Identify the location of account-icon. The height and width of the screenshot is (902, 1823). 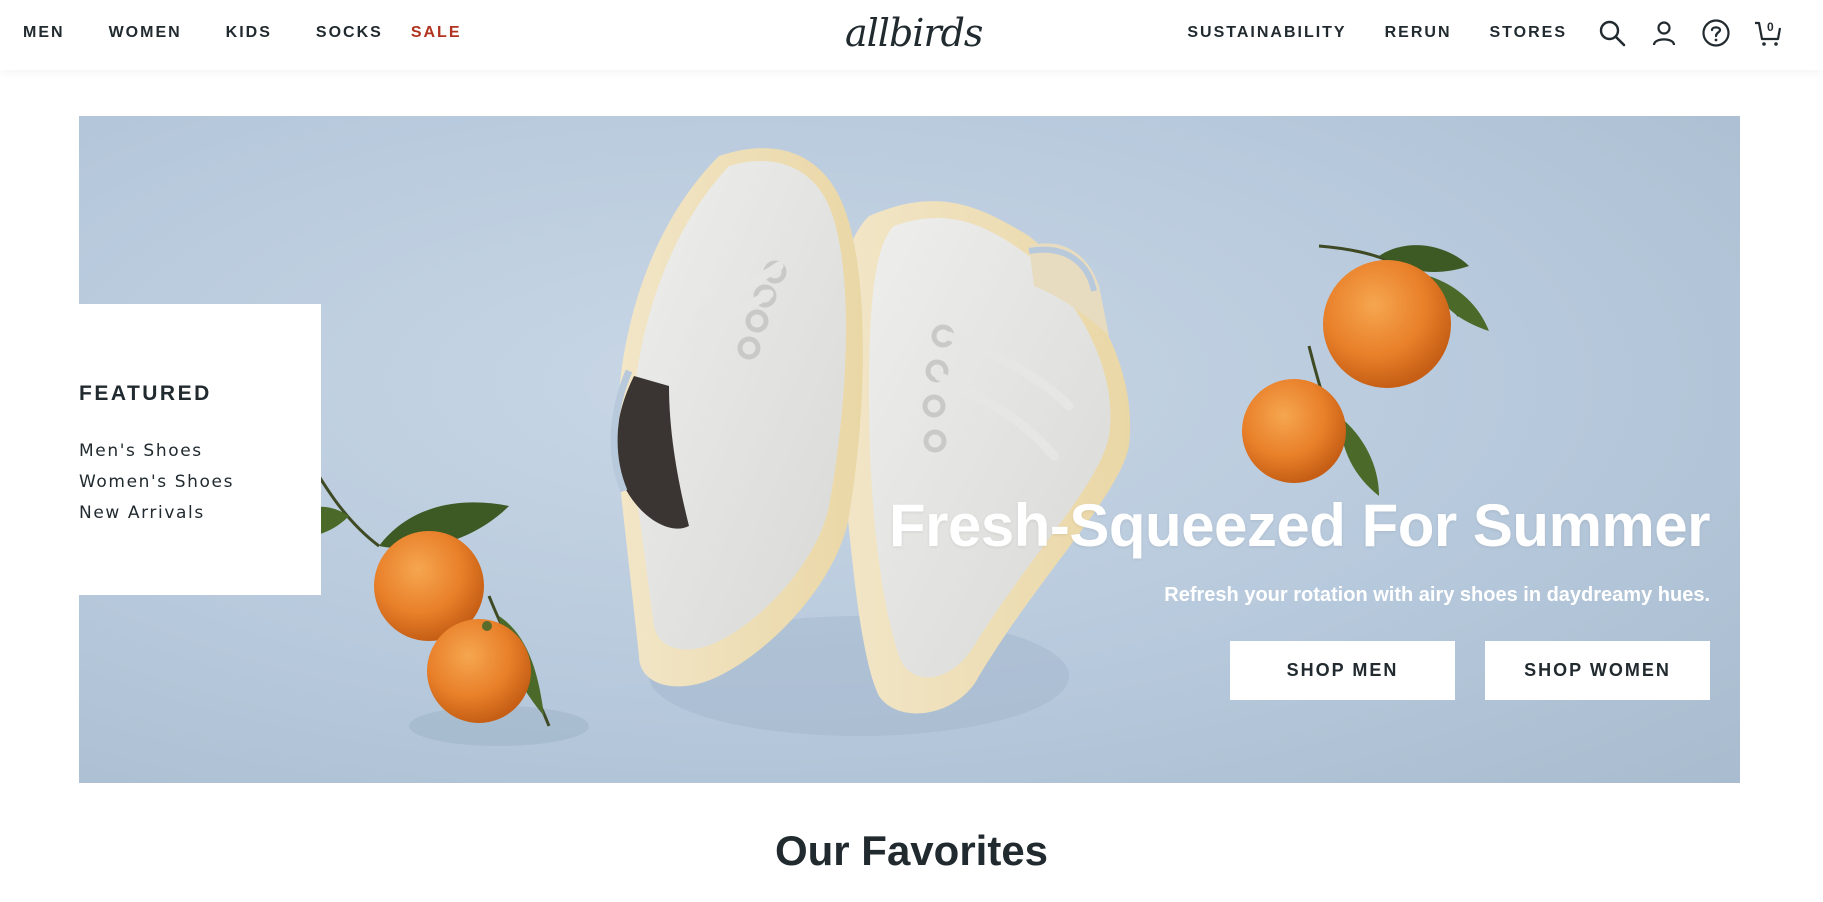
(1664, 33).